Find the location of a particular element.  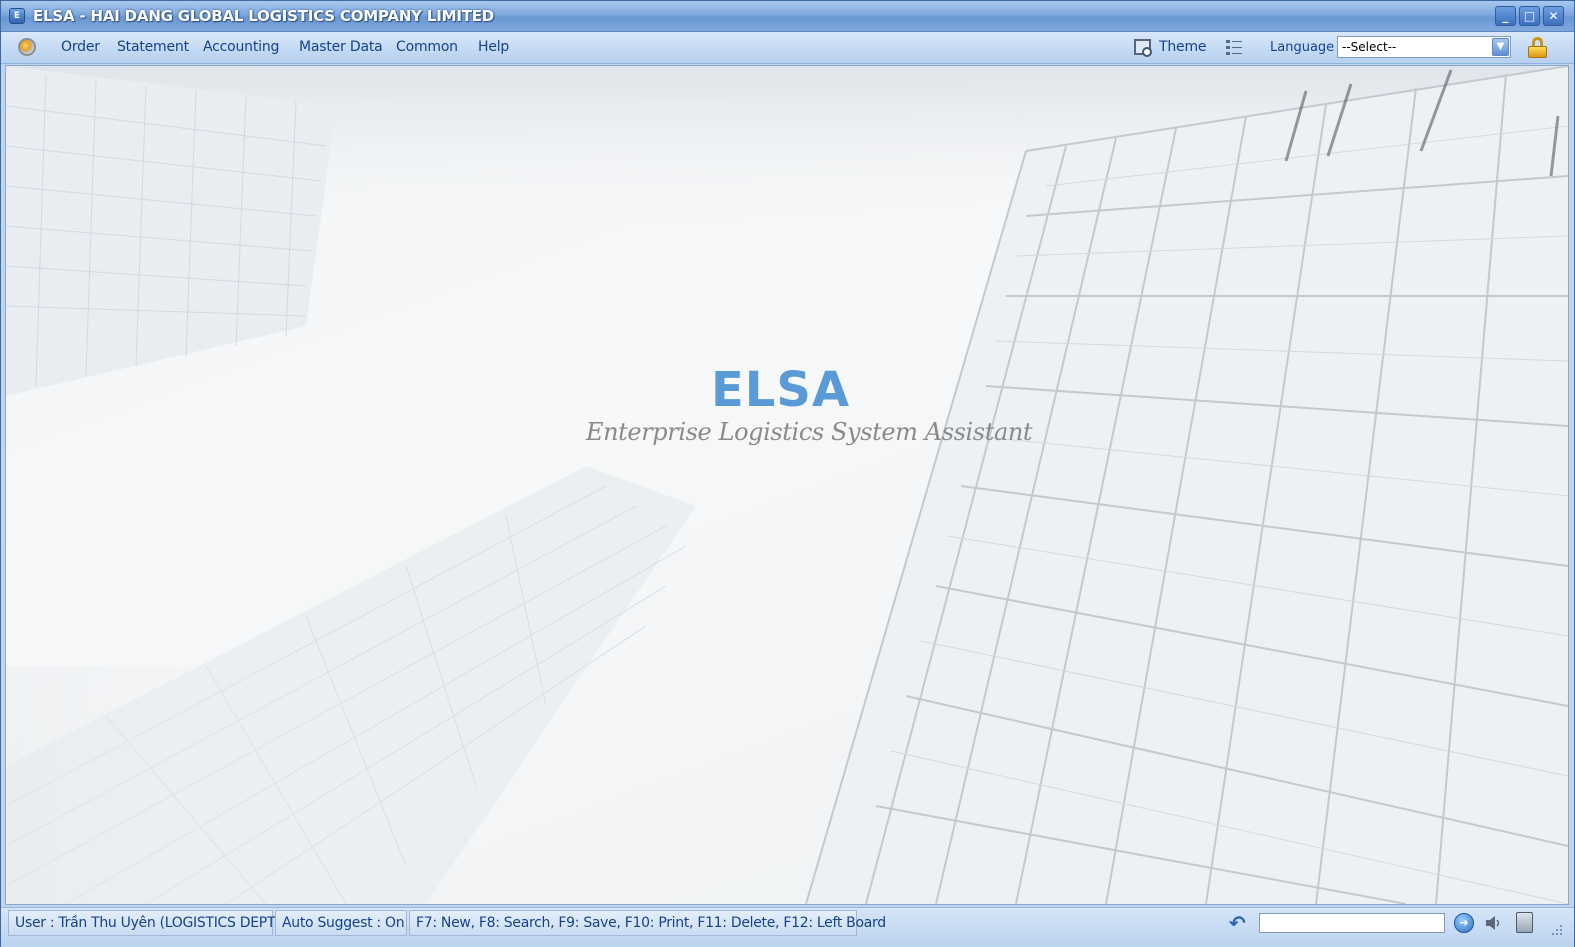

menu-item-order: Order is located at coordinates (80, 47).